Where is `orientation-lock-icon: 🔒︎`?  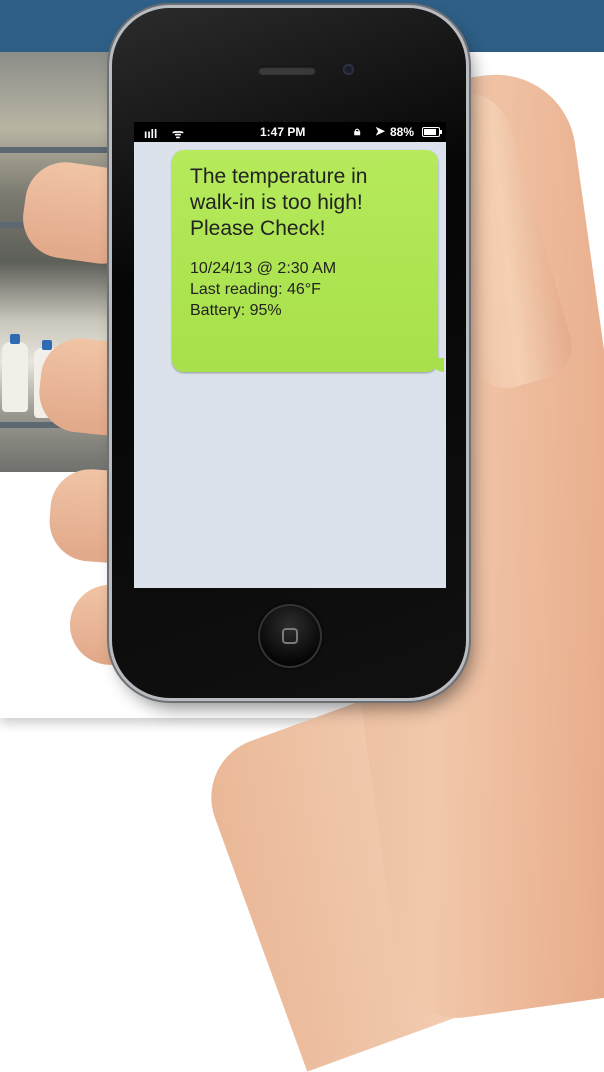
orientation-lock-icon: 🔒︎ is located at coordinates (357, 131).